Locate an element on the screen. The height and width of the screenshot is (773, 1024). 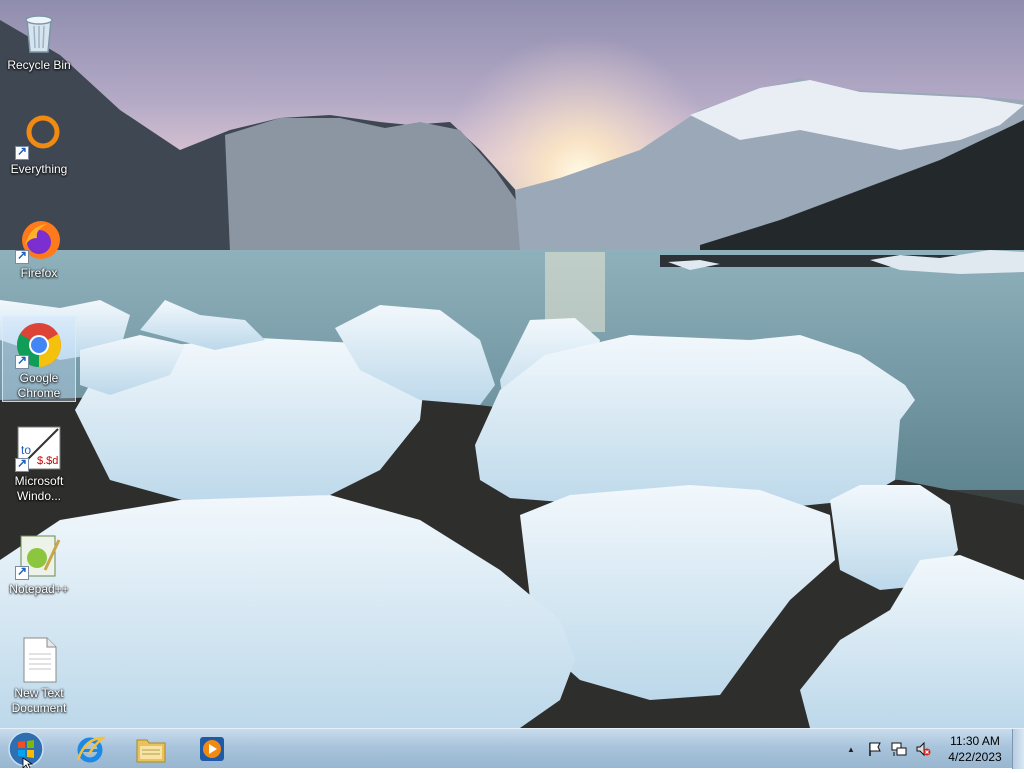
action-center-button is located at coordinates (875, 749).